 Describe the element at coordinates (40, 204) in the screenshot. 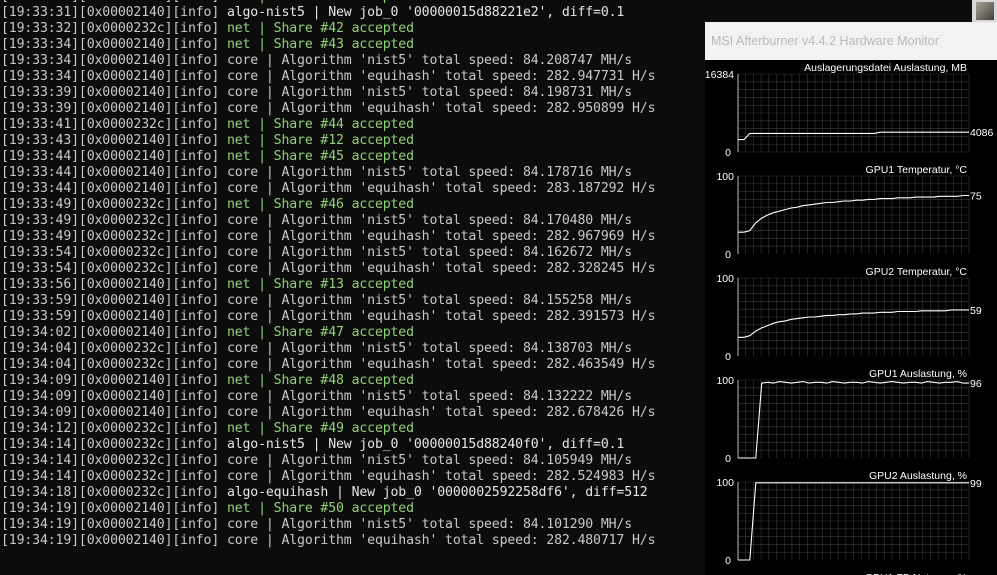

I see `log-time: [19:33:49]` at that location.